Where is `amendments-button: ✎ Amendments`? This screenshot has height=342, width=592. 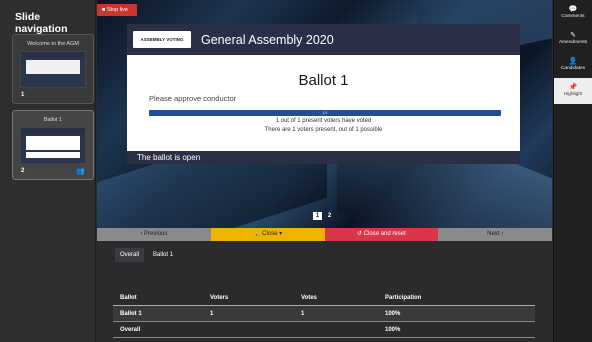
amendments-button: ✎ Amendments is located at coordinates (573, 39).